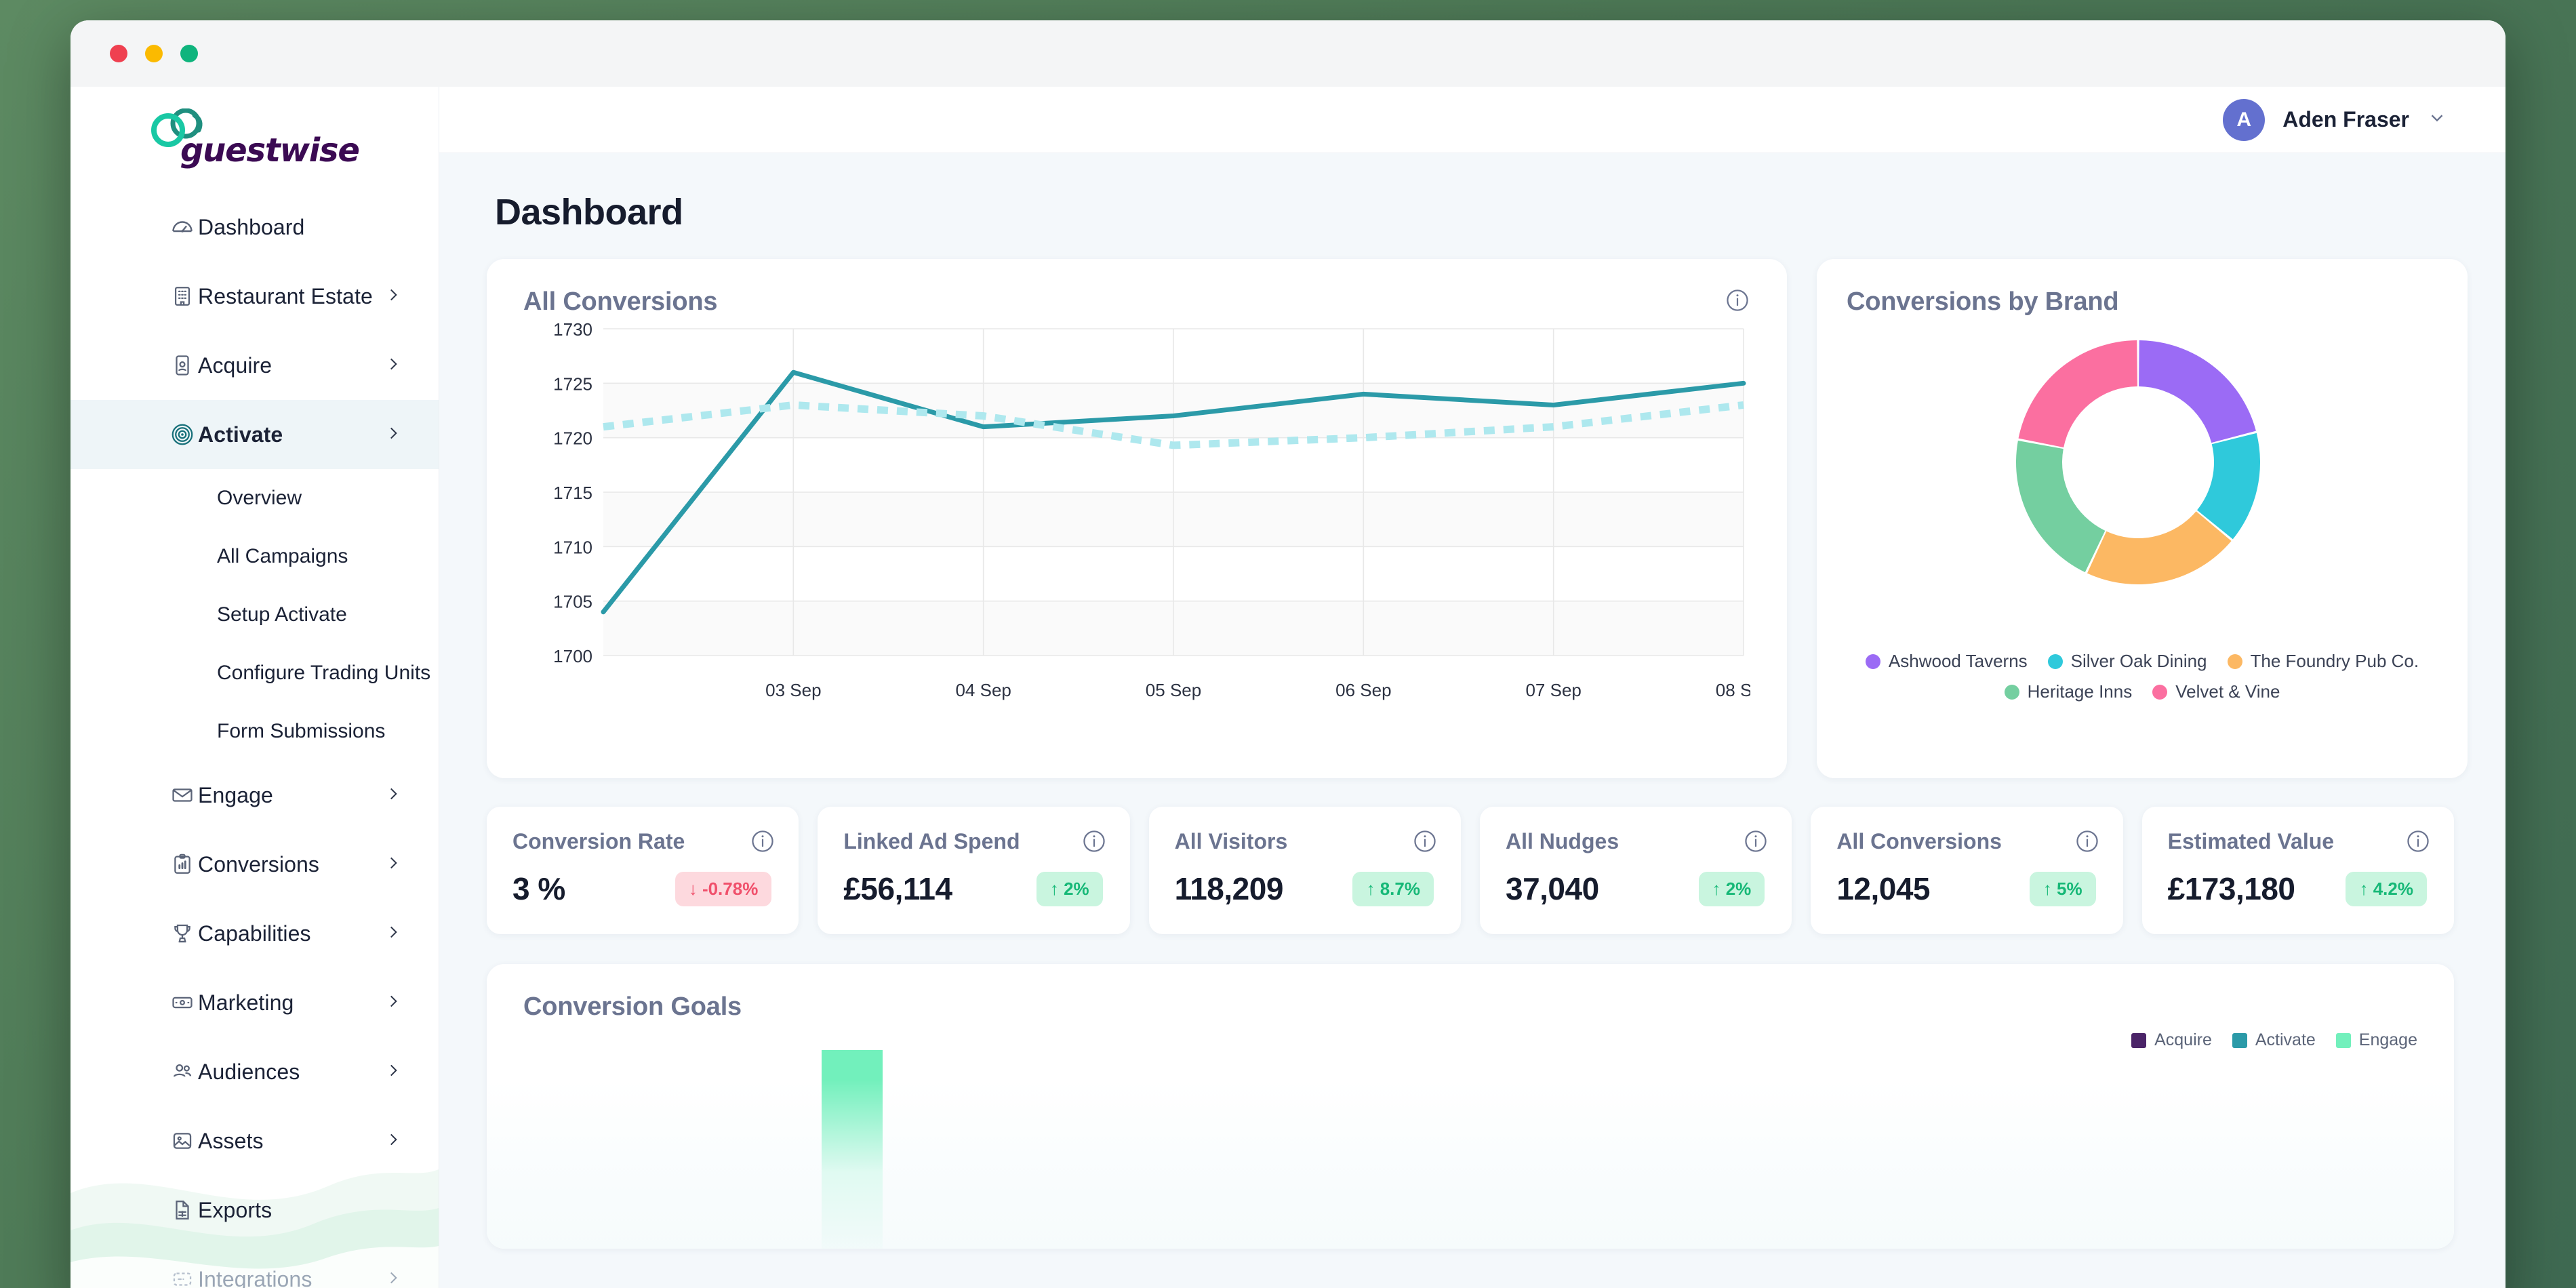 Image resolution: width=2576 pixels, height=1288 pixels. I want to click on avatar: A, so click(2244, 119).